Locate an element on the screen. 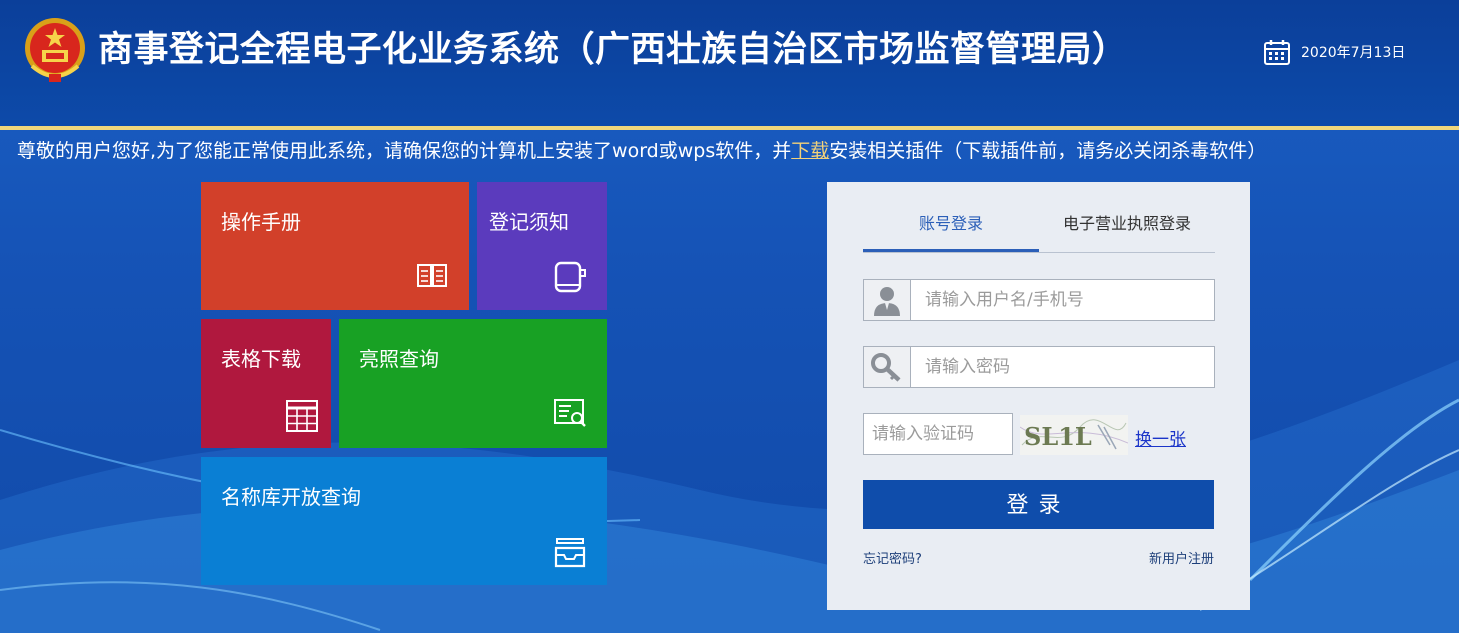 This screenshot has width=1459, height=633. login-button: 登录 is located at coordinates (1038, 504).